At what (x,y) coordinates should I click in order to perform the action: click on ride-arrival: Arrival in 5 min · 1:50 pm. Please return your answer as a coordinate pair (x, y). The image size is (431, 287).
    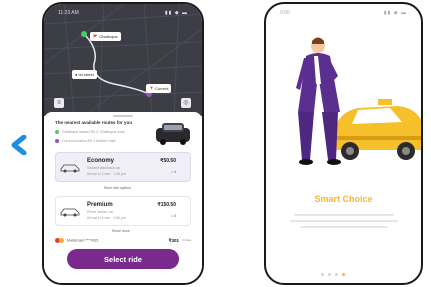
    Looking at the image, I should click on (106, 218).